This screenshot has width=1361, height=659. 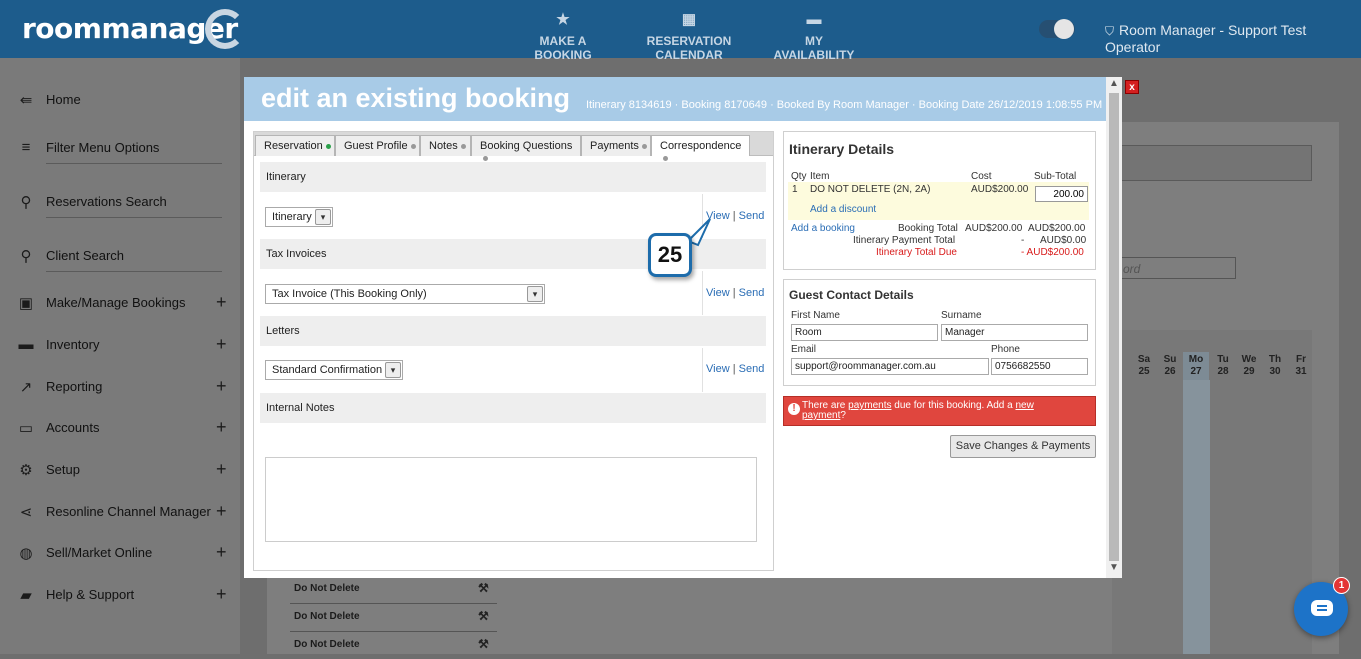 What do you see at coordinates (904, 240) in the screenshot?
I see `payment-total-label: Itinerary Payment Total` at bounding box center [904, 240].